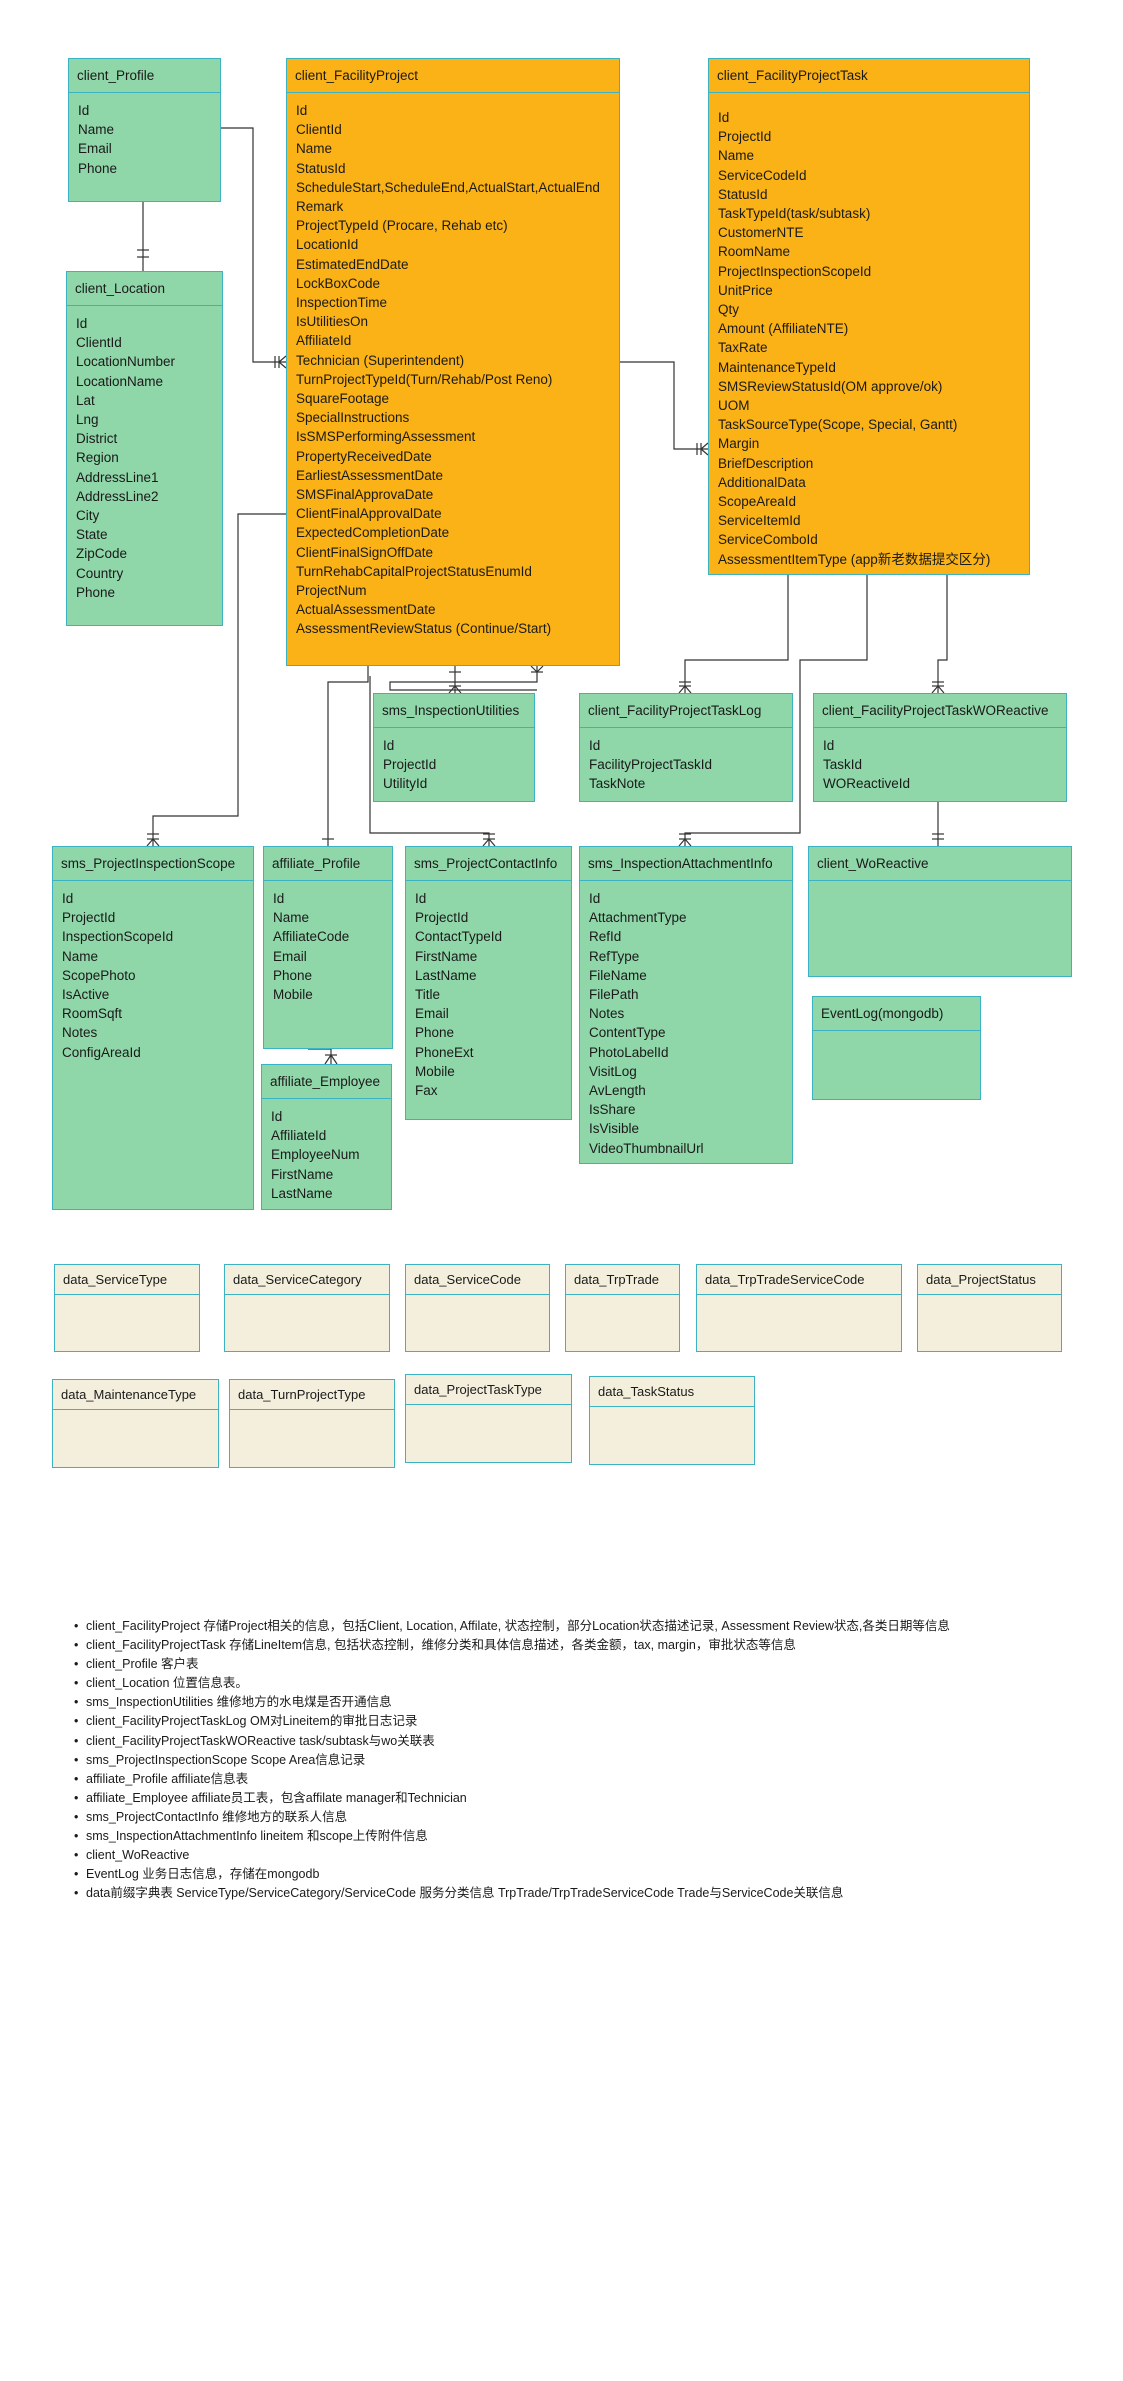  What do you see at coordinates (477, 1308) in the screenshot?
I see `entity-data-service-code: data_ServiceCode` at bounding box center [477, 1308].